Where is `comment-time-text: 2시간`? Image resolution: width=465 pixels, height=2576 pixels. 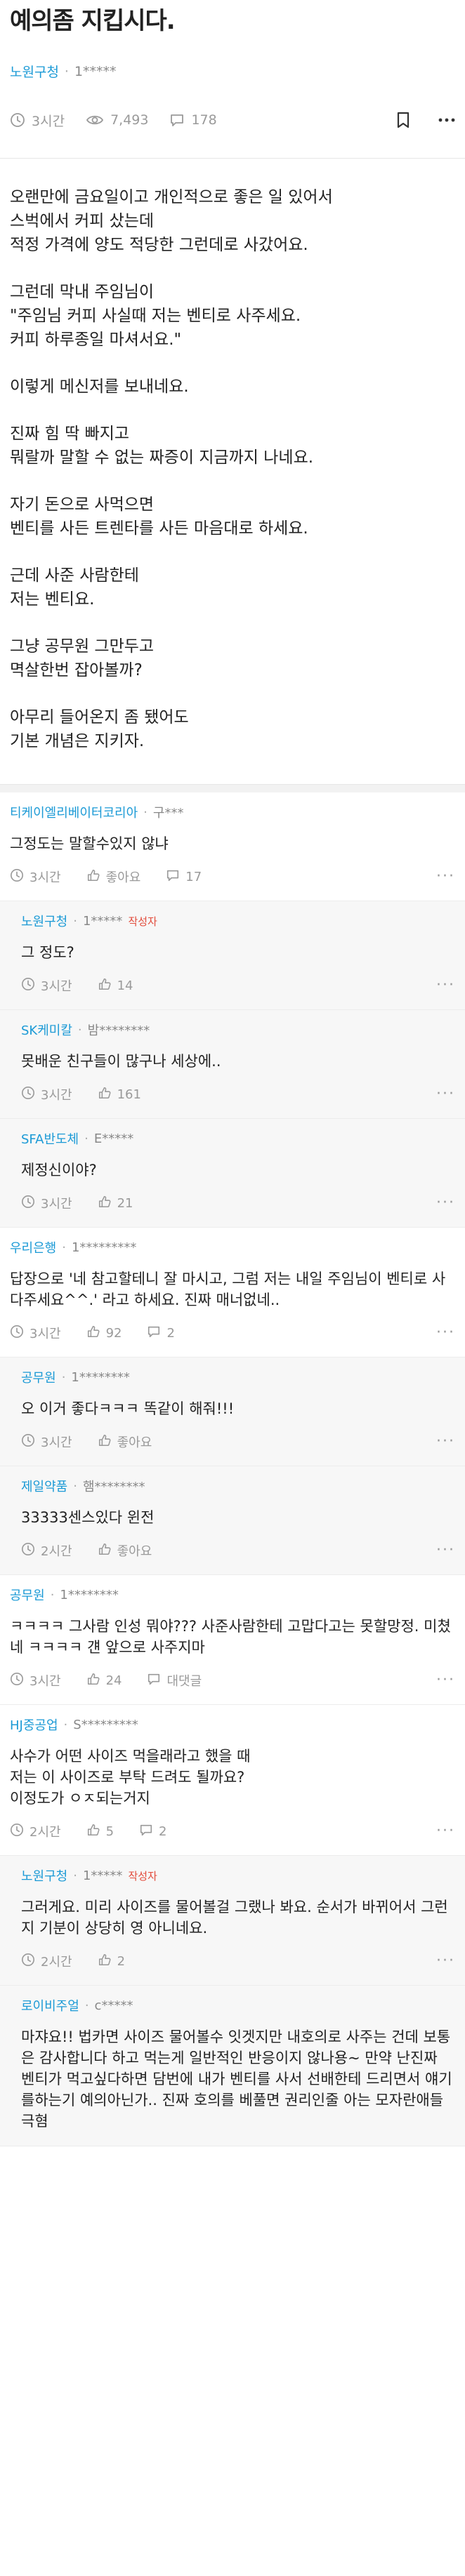 comment-time-text: 2시간 is located at coordinates (45, 1833).